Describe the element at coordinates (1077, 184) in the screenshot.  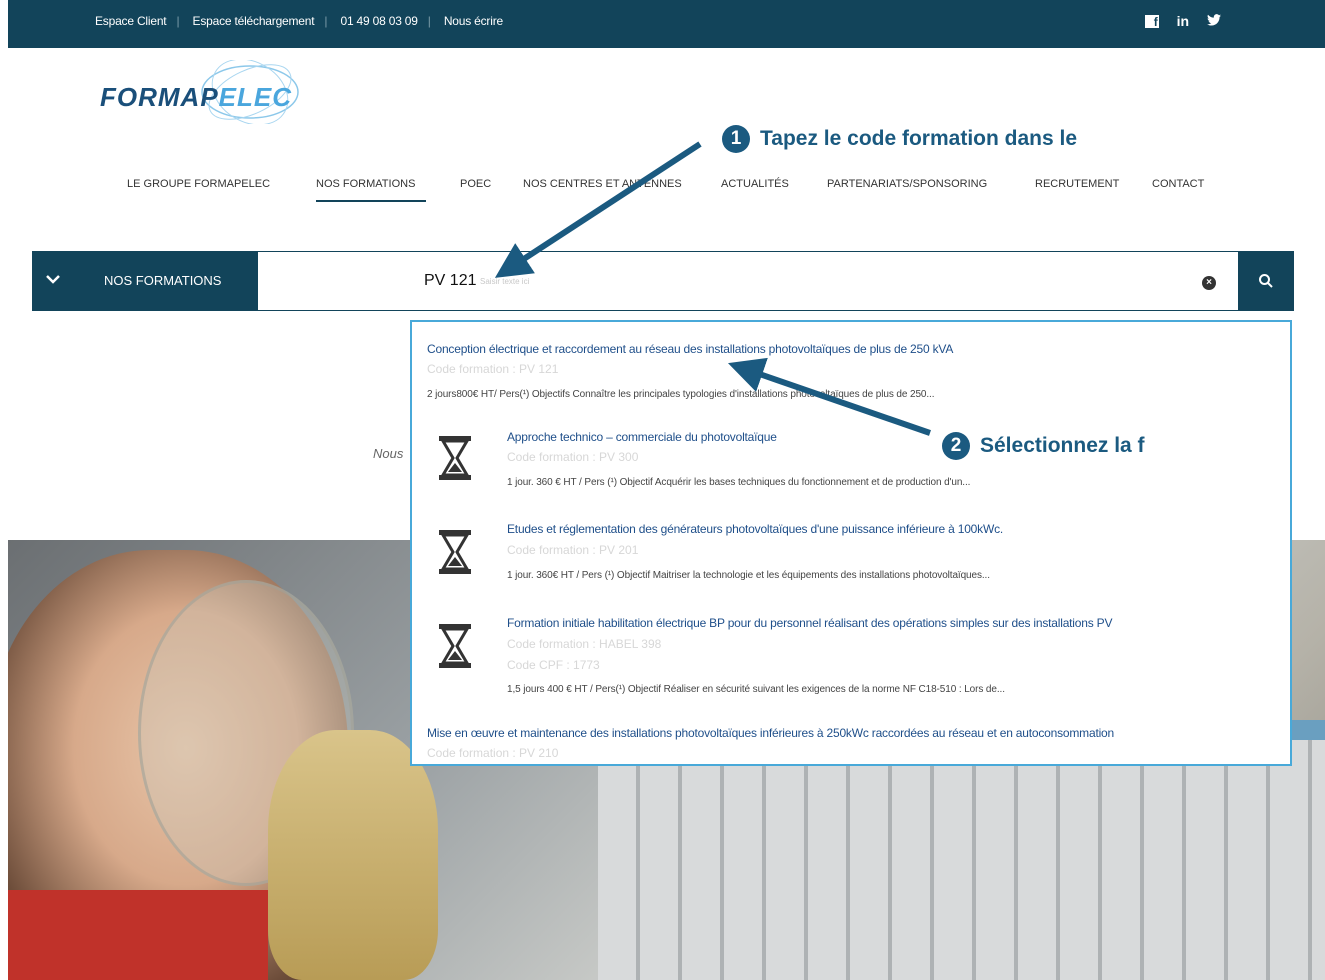
I see `nav-item-recrutement: RECRUTEMENT` at that location.